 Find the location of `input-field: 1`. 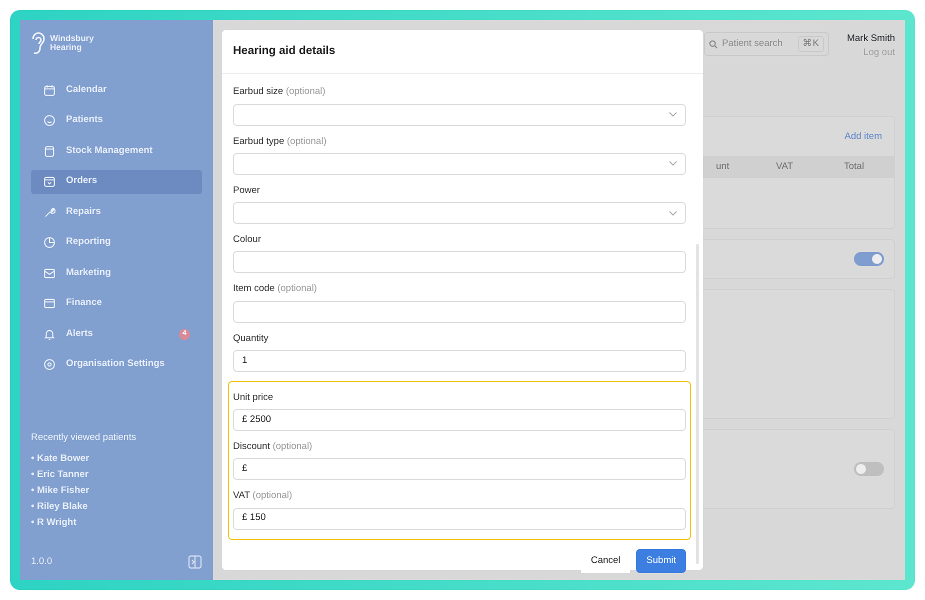

input-field: 1 is located at coordinates (459, 361).